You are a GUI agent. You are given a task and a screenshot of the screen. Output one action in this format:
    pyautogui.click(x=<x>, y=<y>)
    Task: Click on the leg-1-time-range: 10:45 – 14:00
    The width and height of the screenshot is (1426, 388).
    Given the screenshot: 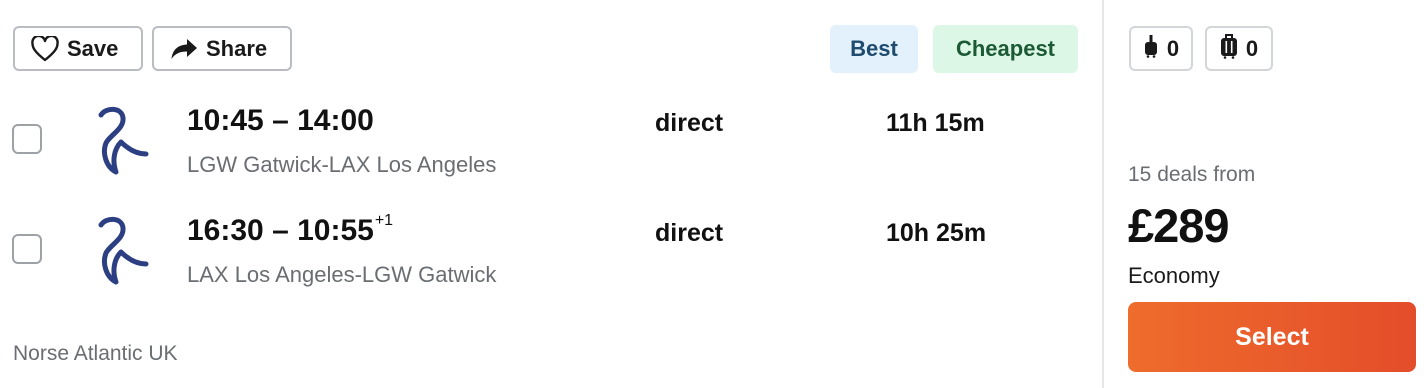 What is the action you would take?
    pyautogui.click(x=280, y=120)
    